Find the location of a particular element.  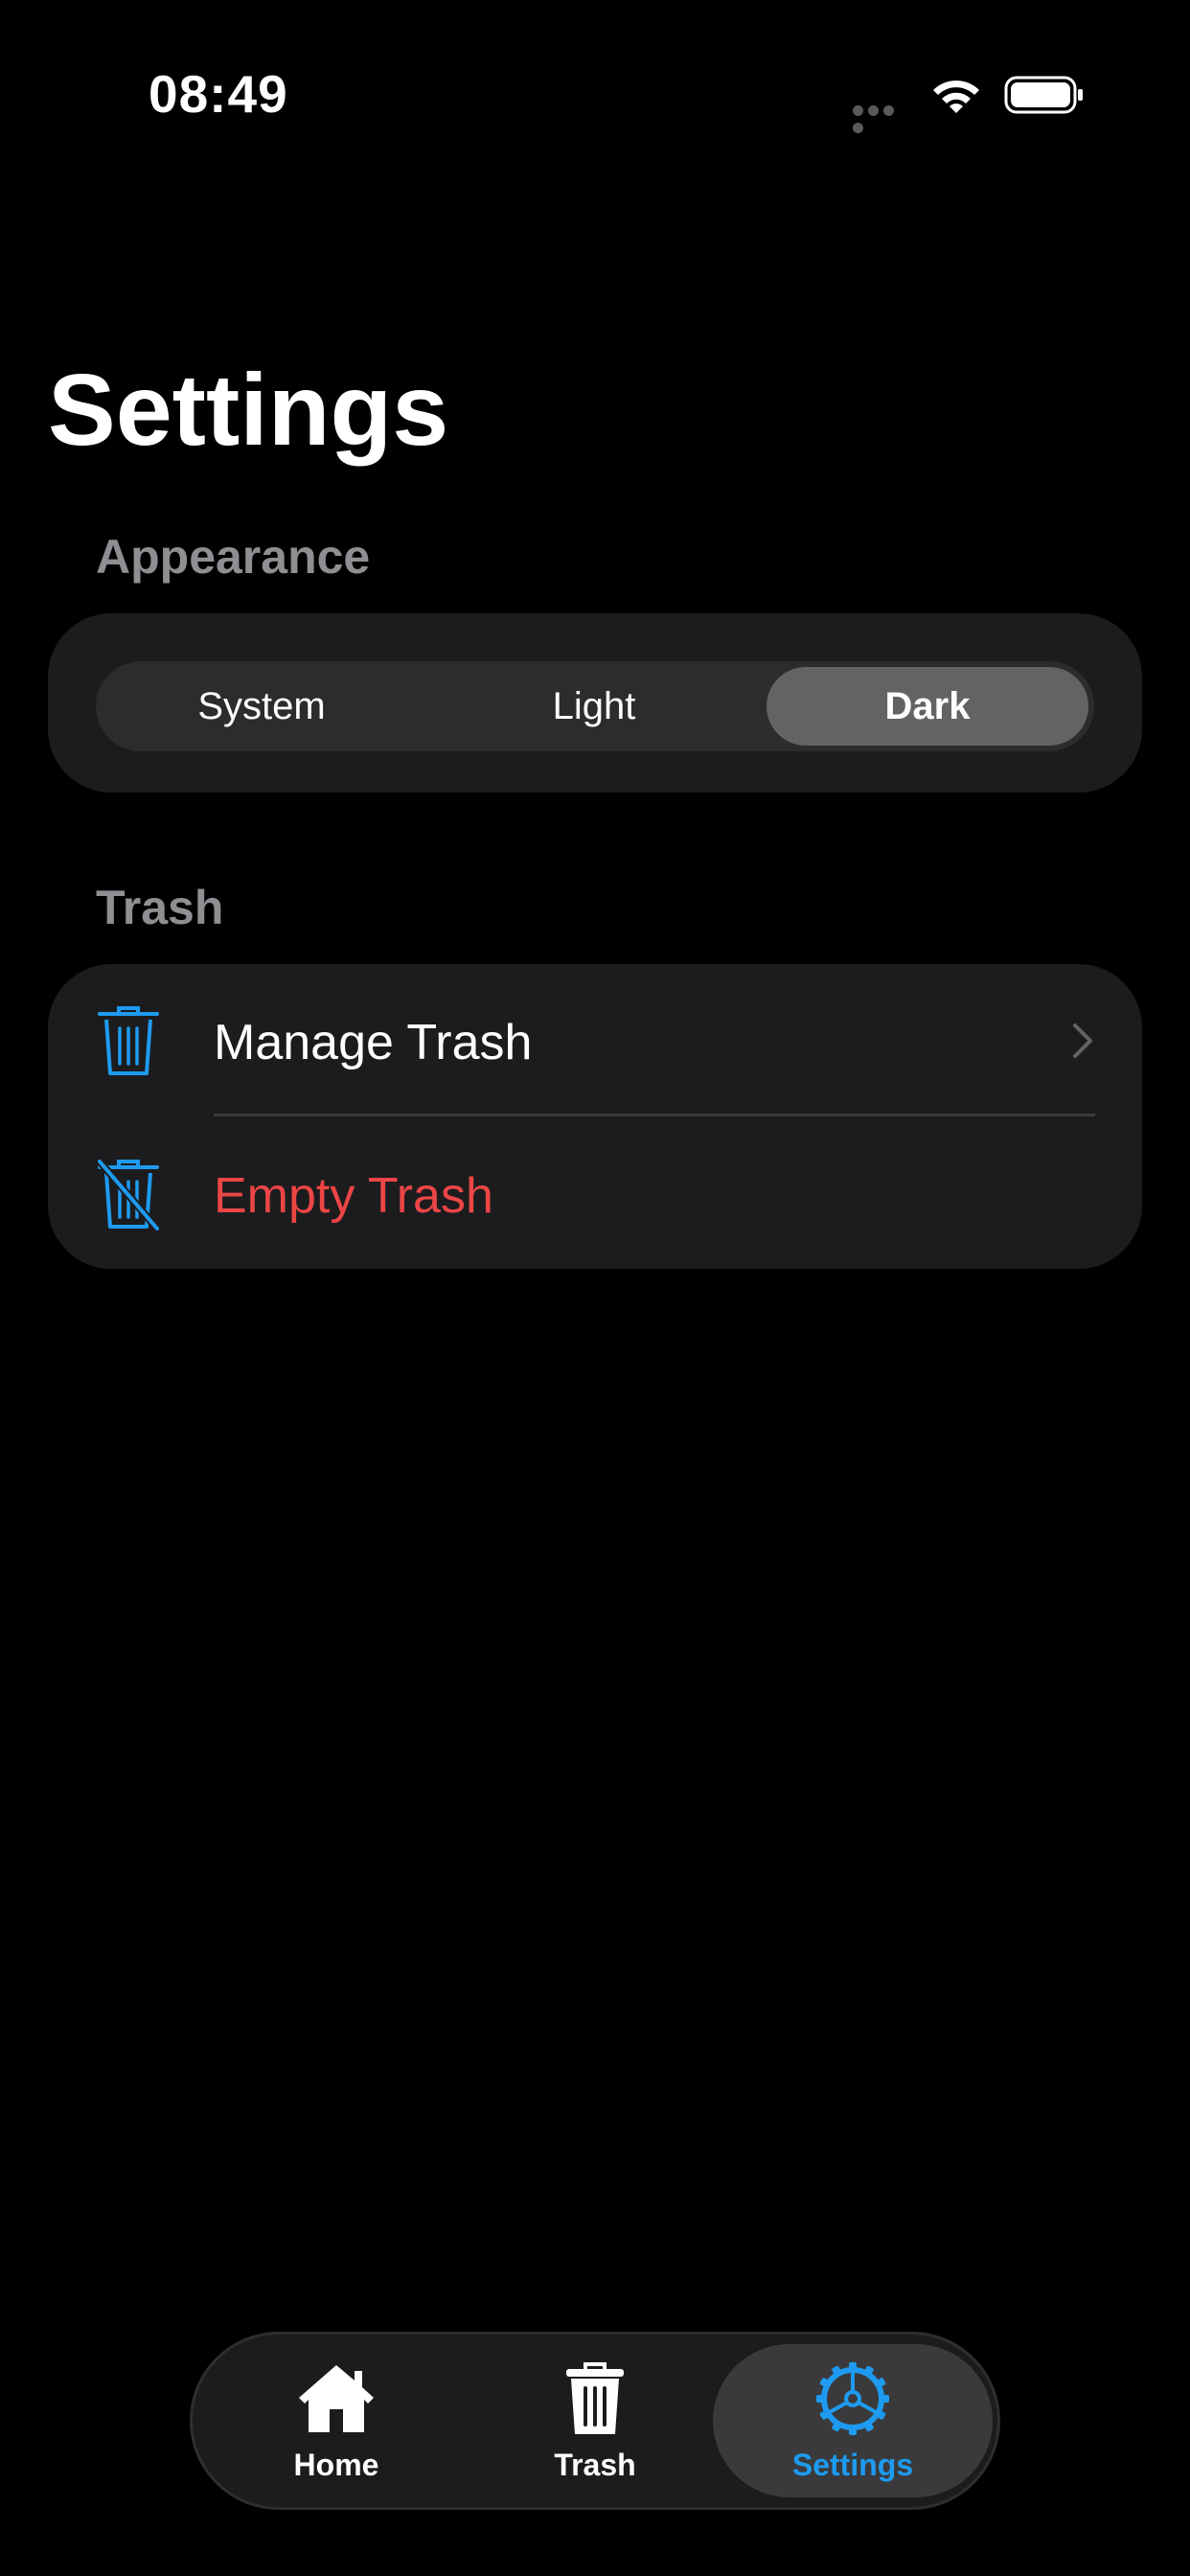

tab-home: Home is located at coordinates (336, 2420).